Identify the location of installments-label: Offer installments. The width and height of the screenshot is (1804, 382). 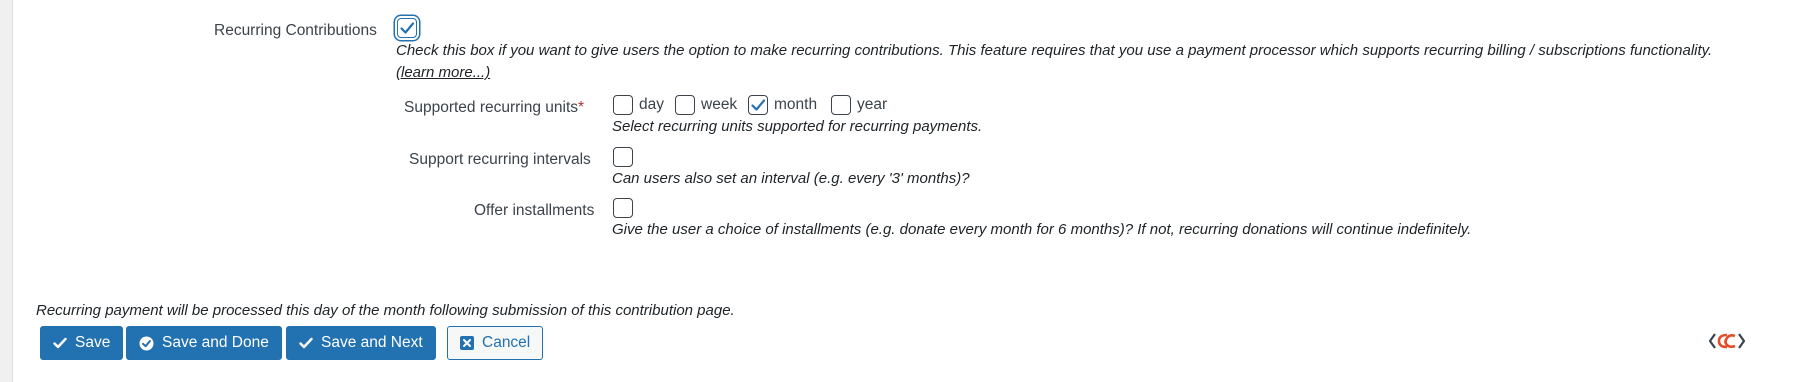
(534, 210).